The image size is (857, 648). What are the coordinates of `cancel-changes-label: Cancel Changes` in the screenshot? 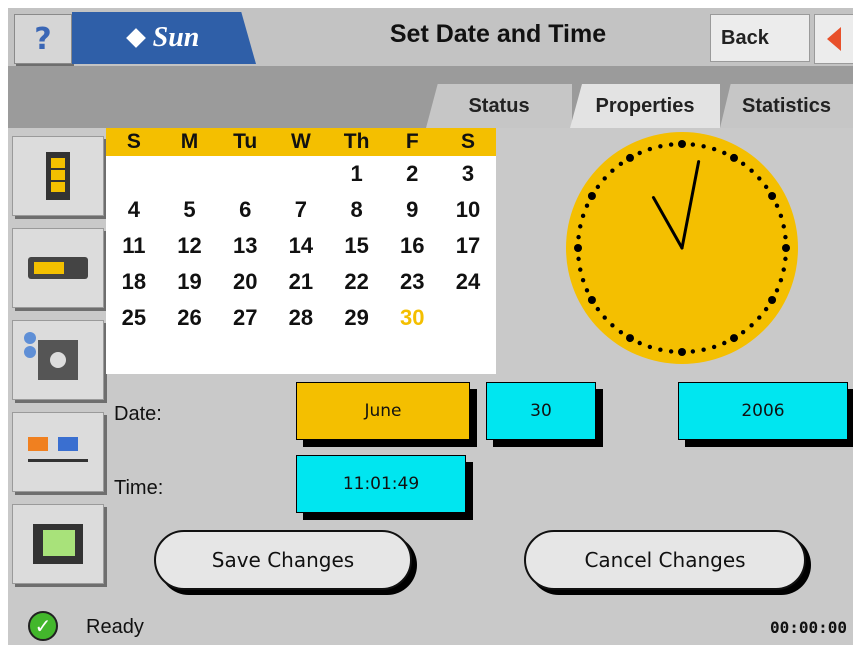 It's located at (665, 560).